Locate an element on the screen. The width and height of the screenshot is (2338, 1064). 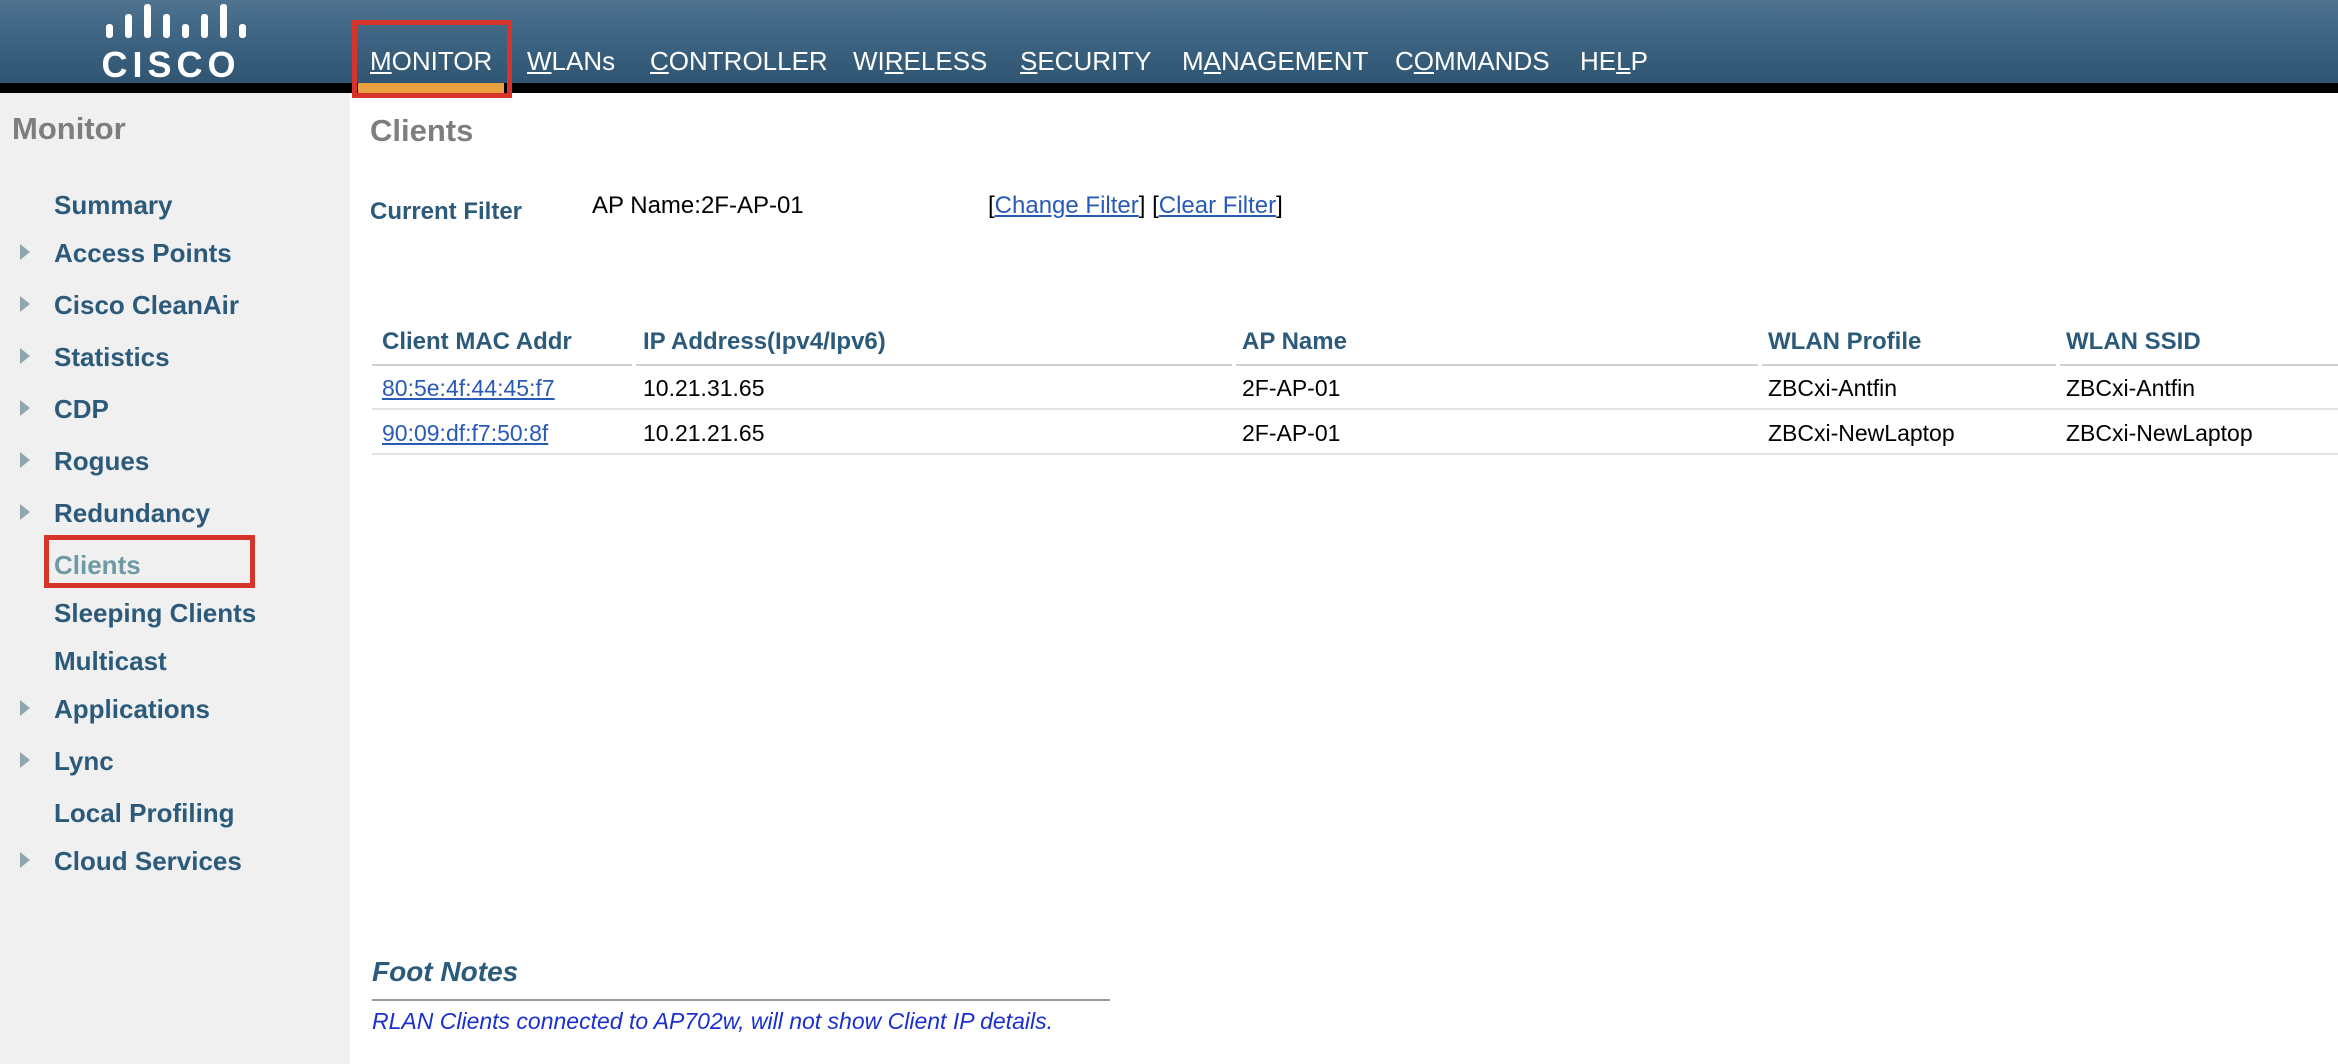
nav-commands: COMMANDS is located at coordinates (1472, 61).